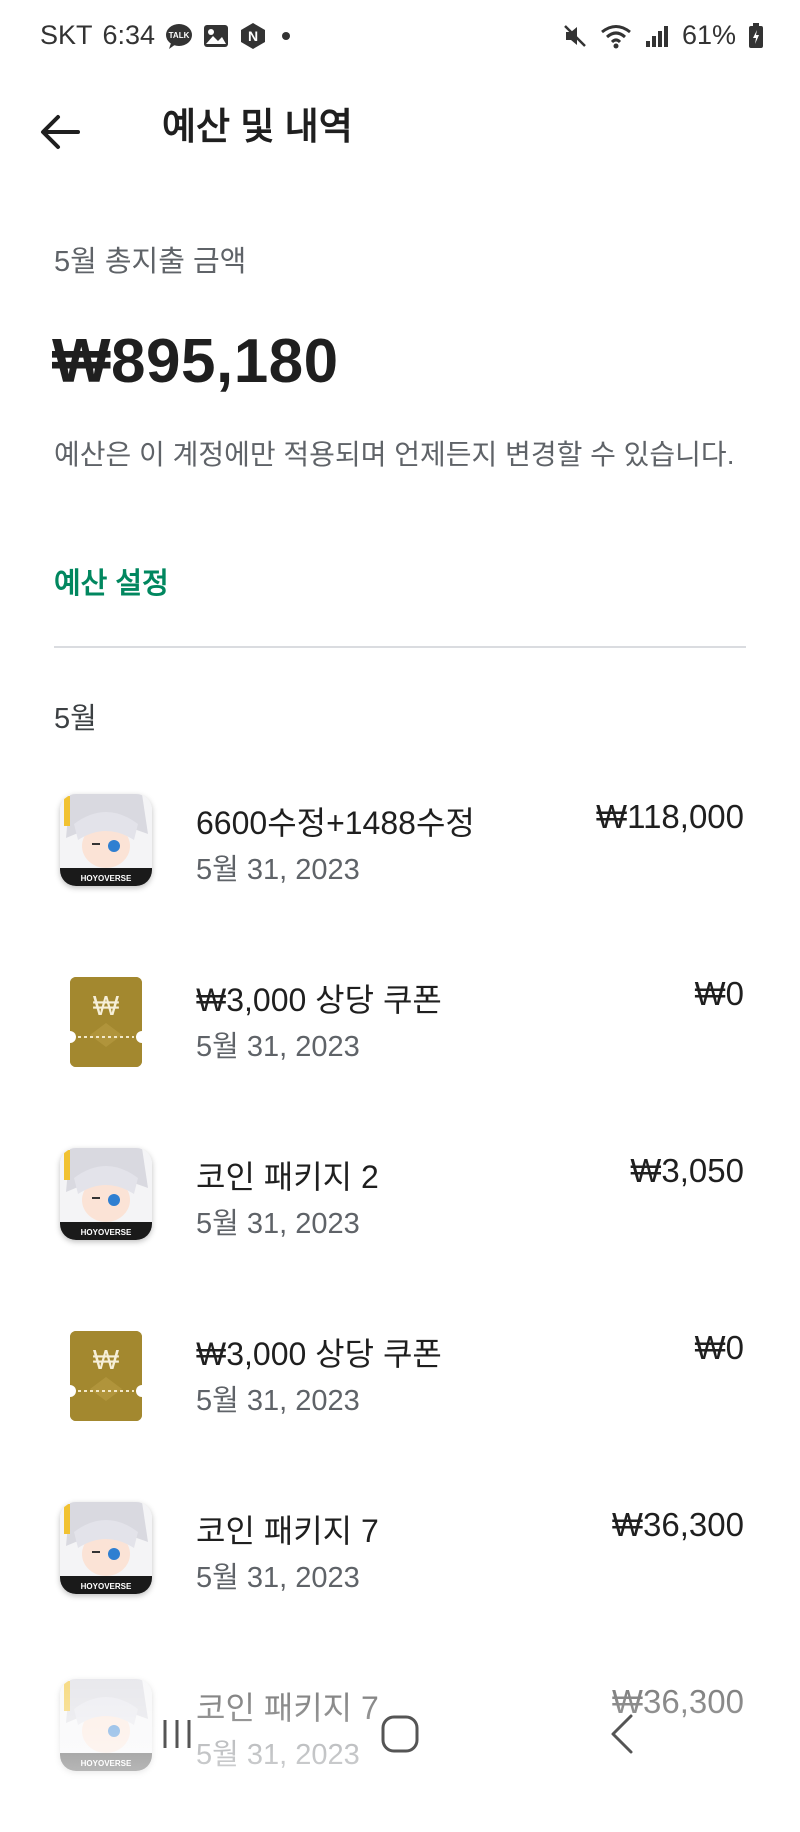 This screenshot has width=800, height=1832. I want to click on dot-icon, so click(286, 36).